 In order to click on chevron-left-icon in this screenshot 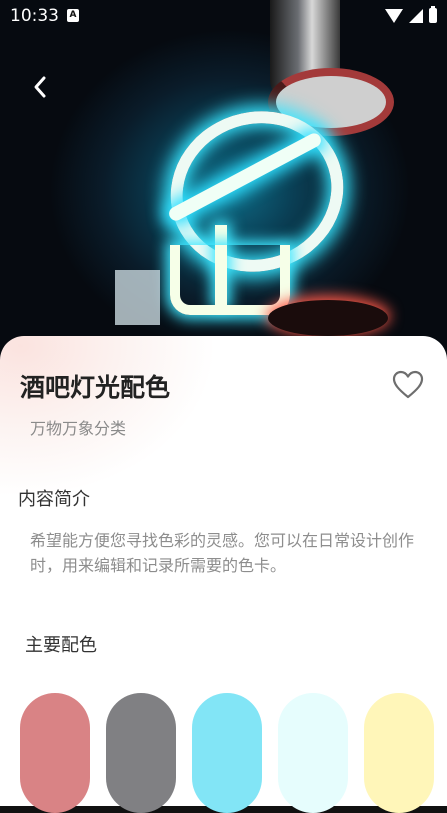, I will do `click(40, 87)`.